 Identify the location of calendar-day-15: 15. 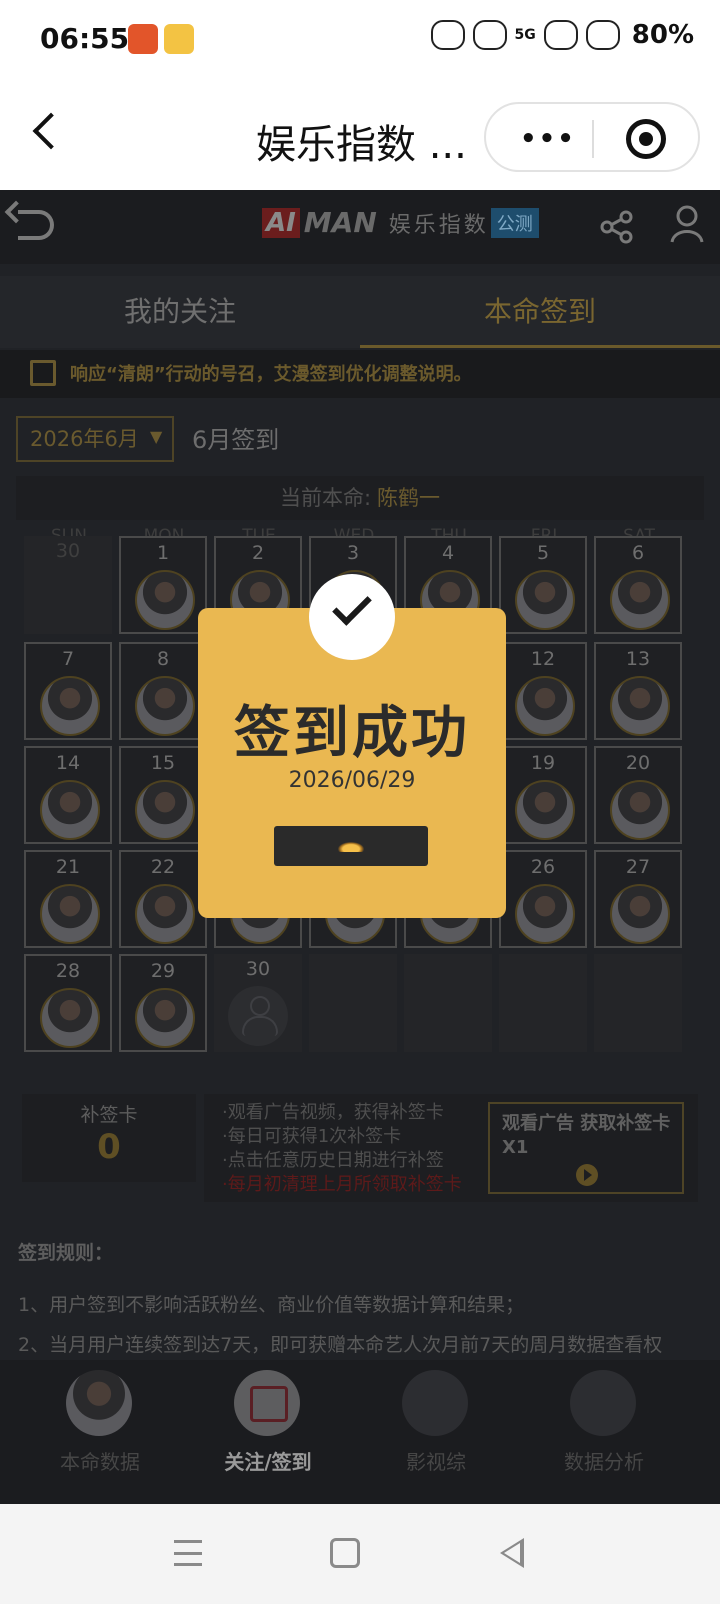
(163, 795).